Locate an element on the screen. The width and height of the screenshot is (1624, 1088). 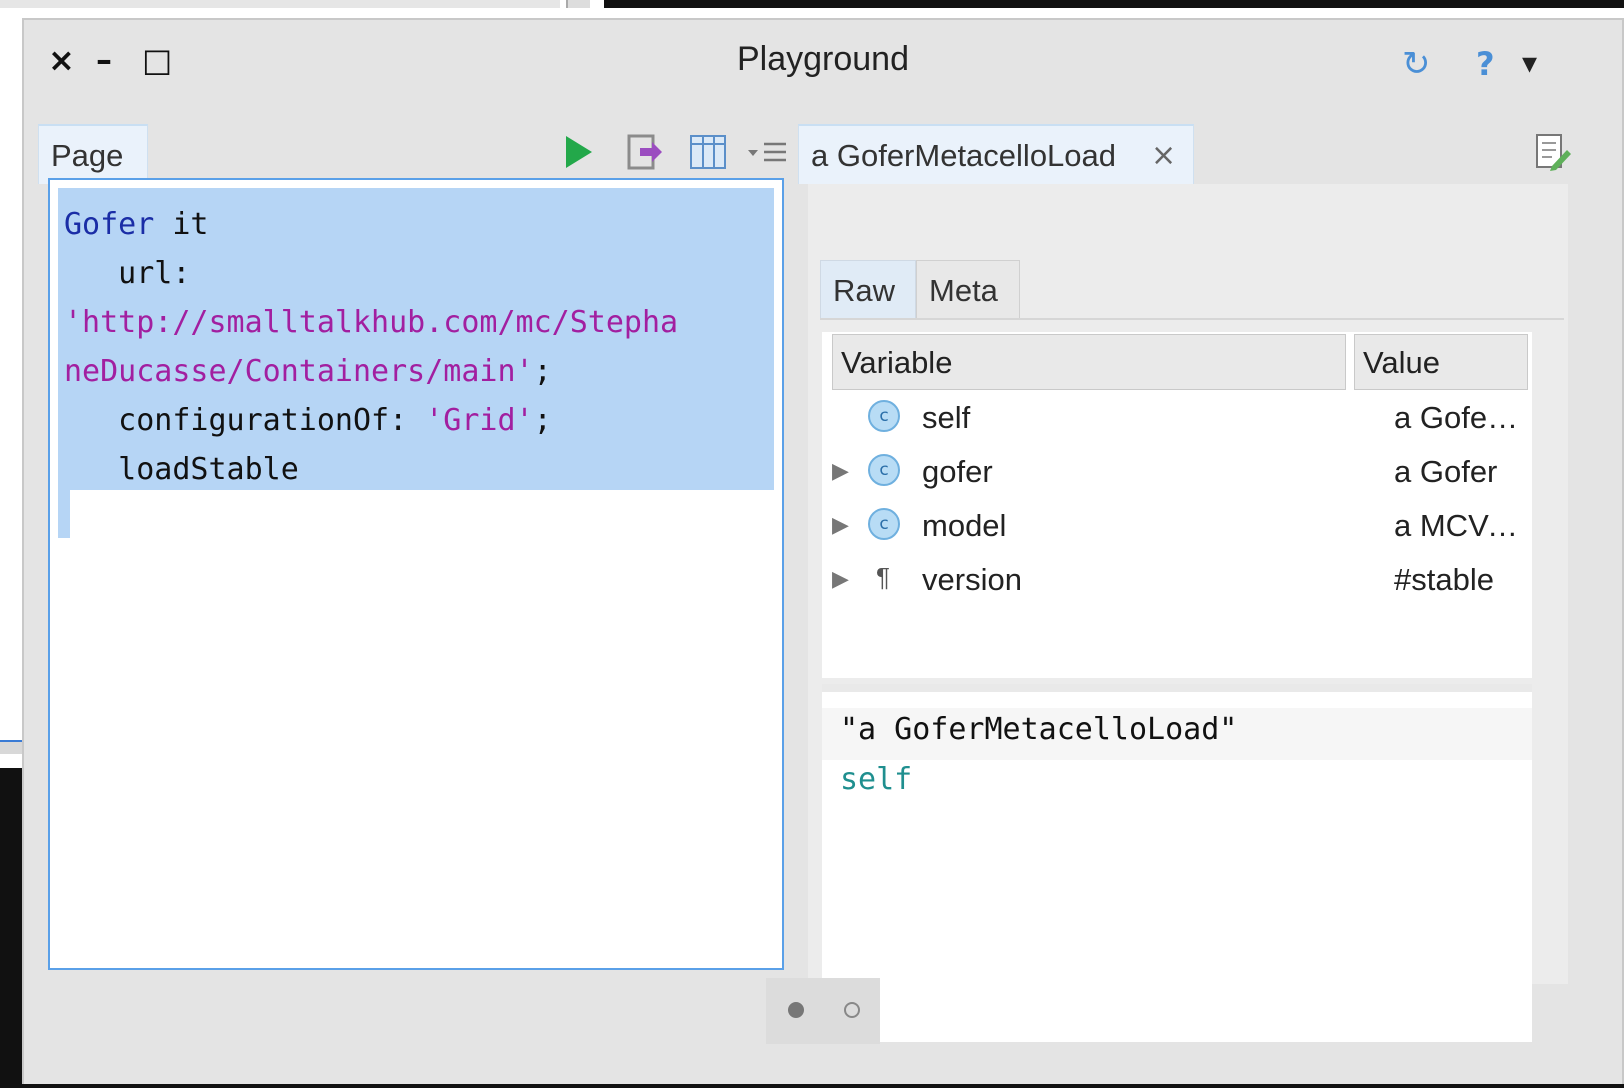
code-string: neDucasse/Containers/main' is located at coordinates (299, 371).